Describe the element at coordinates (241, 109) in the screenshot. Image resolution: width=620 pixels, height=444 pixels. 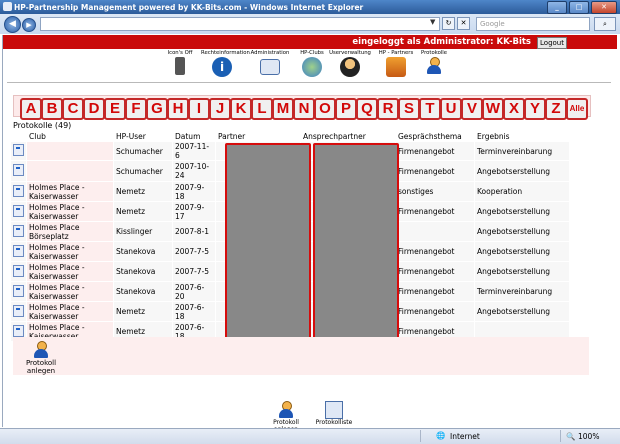
I see `letter-k: K` at that location.